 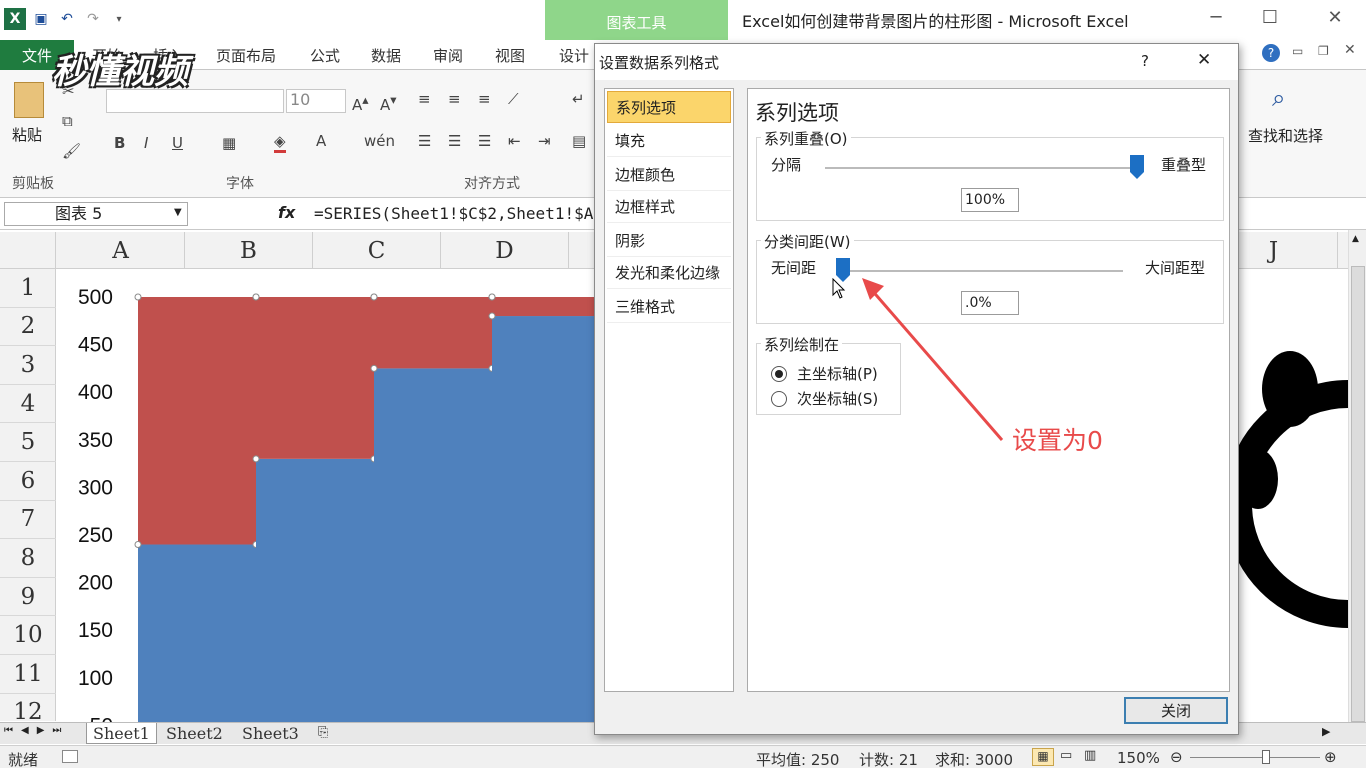 What do you see at coordinates (1270, 17) in the screenshot?
I see `maximize-icon: ☐` at bounding box center [1270, 17].